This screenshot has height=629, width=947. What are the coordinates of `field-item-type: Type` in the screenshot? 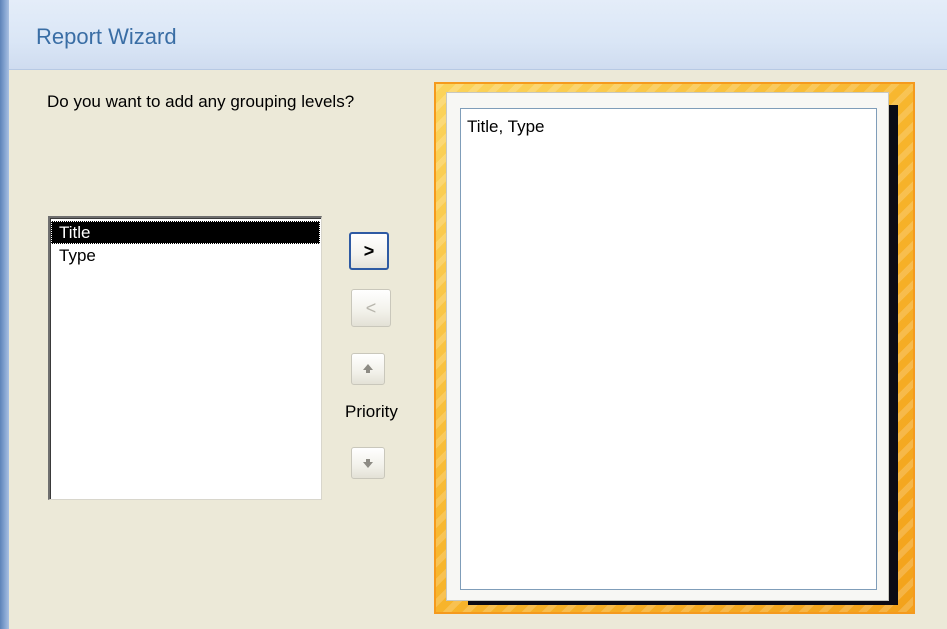 It's located at (185, 255).